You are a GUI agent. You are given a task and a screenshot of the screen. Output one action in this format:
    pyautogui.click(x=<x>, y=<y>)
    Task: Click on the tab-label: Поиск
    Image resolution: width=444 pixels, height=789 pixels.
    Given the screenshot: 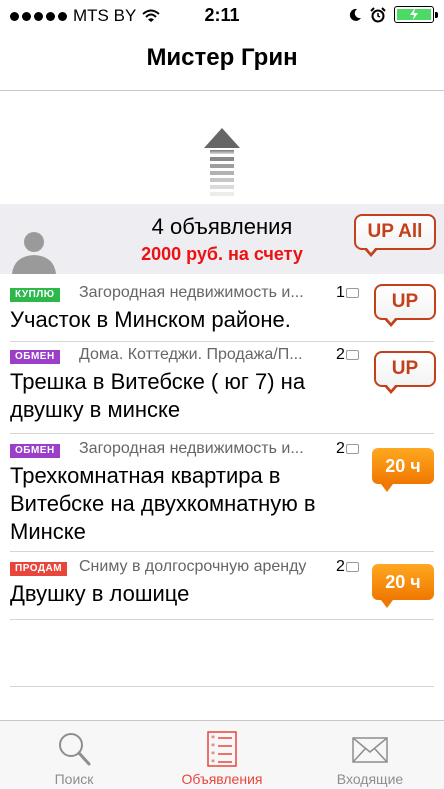 What is the action you would take?
    pyautogui.click(x=74, y=779)
    